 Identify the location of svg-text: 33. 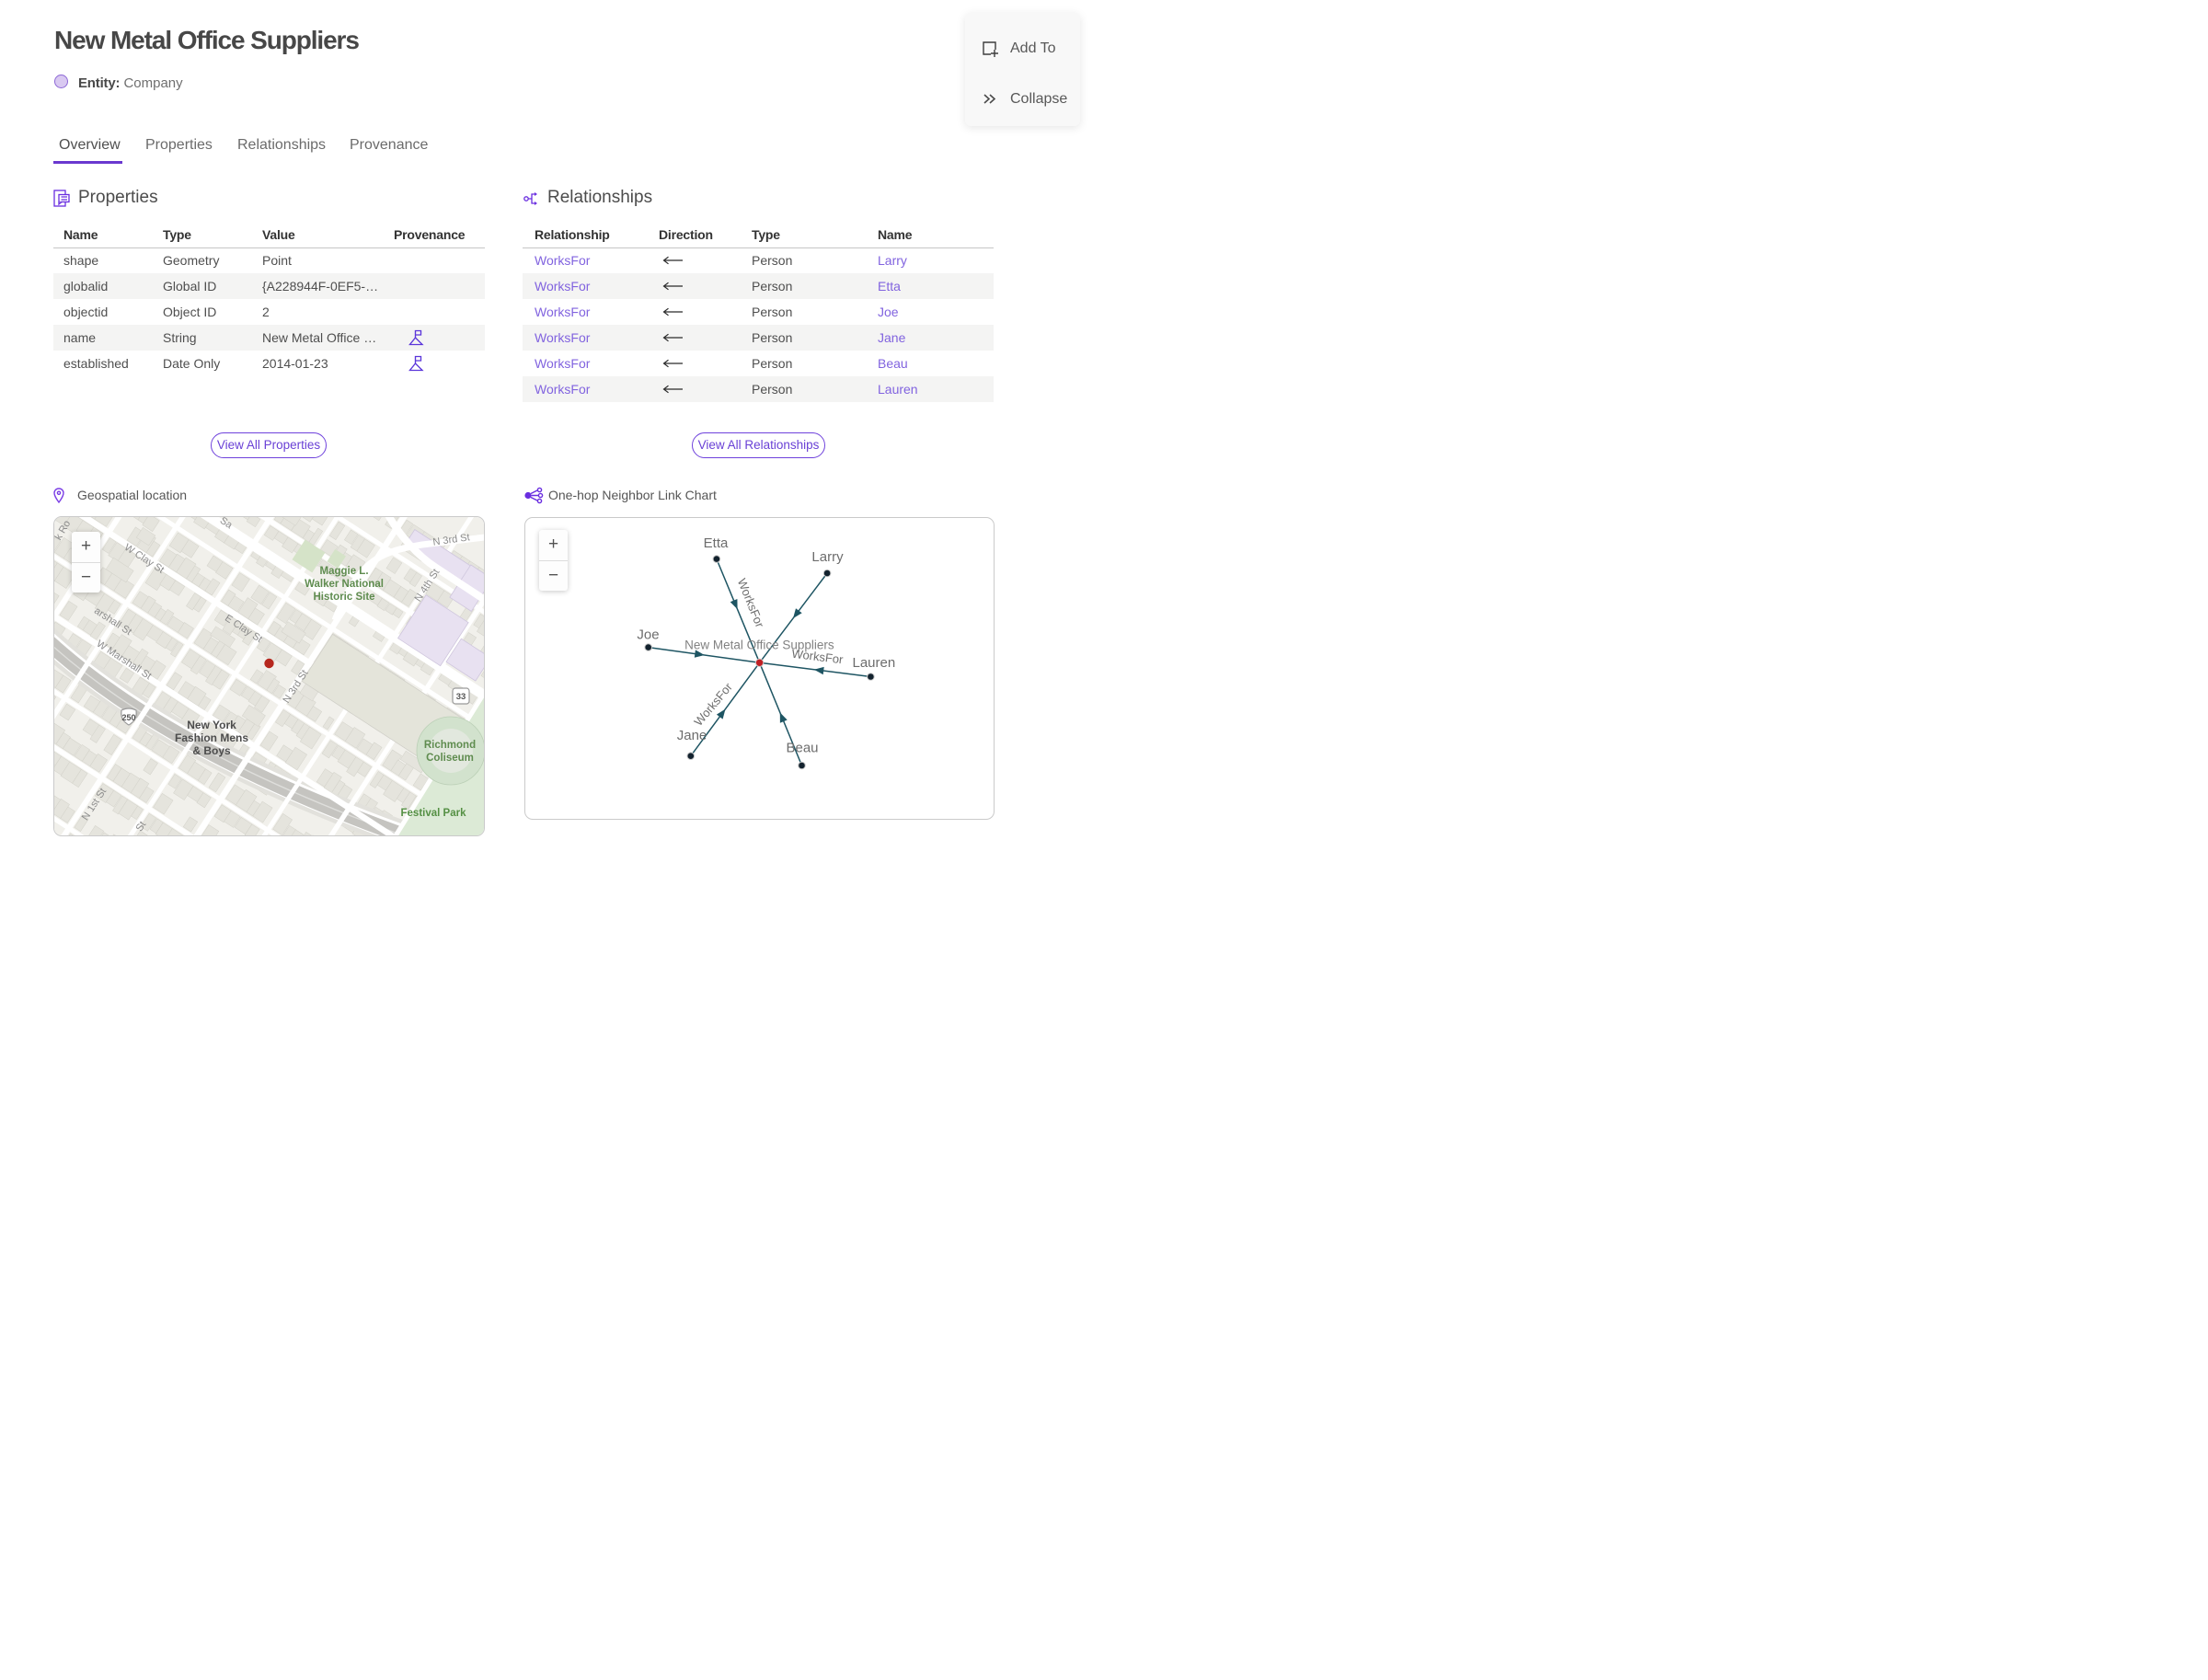
(461, 697).